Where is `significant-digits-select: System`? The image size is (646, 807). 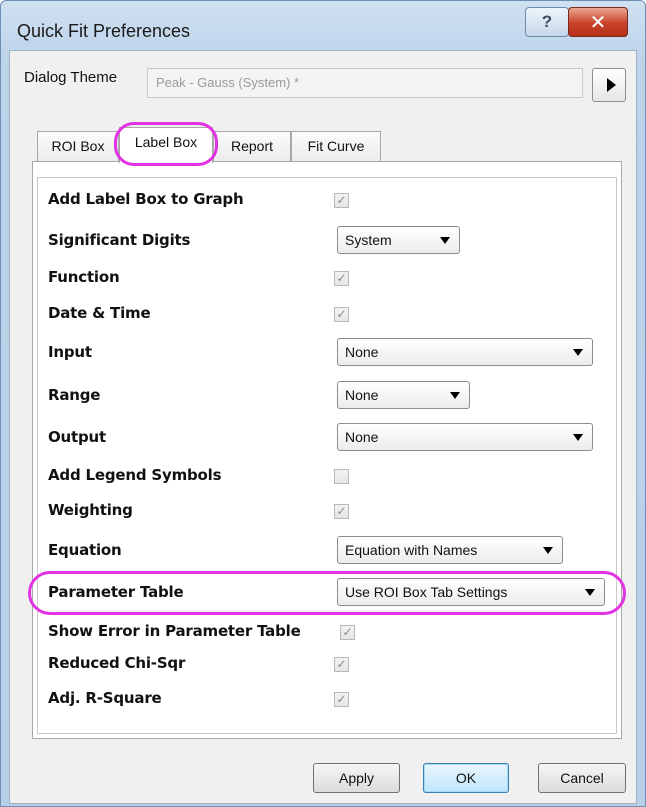 significant-digits-select: System is located at coordinates (398, 240).